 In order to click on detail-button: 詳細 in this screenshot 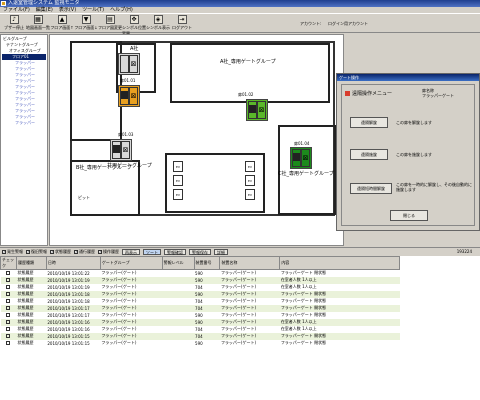, I will do `click(221, 251)`.